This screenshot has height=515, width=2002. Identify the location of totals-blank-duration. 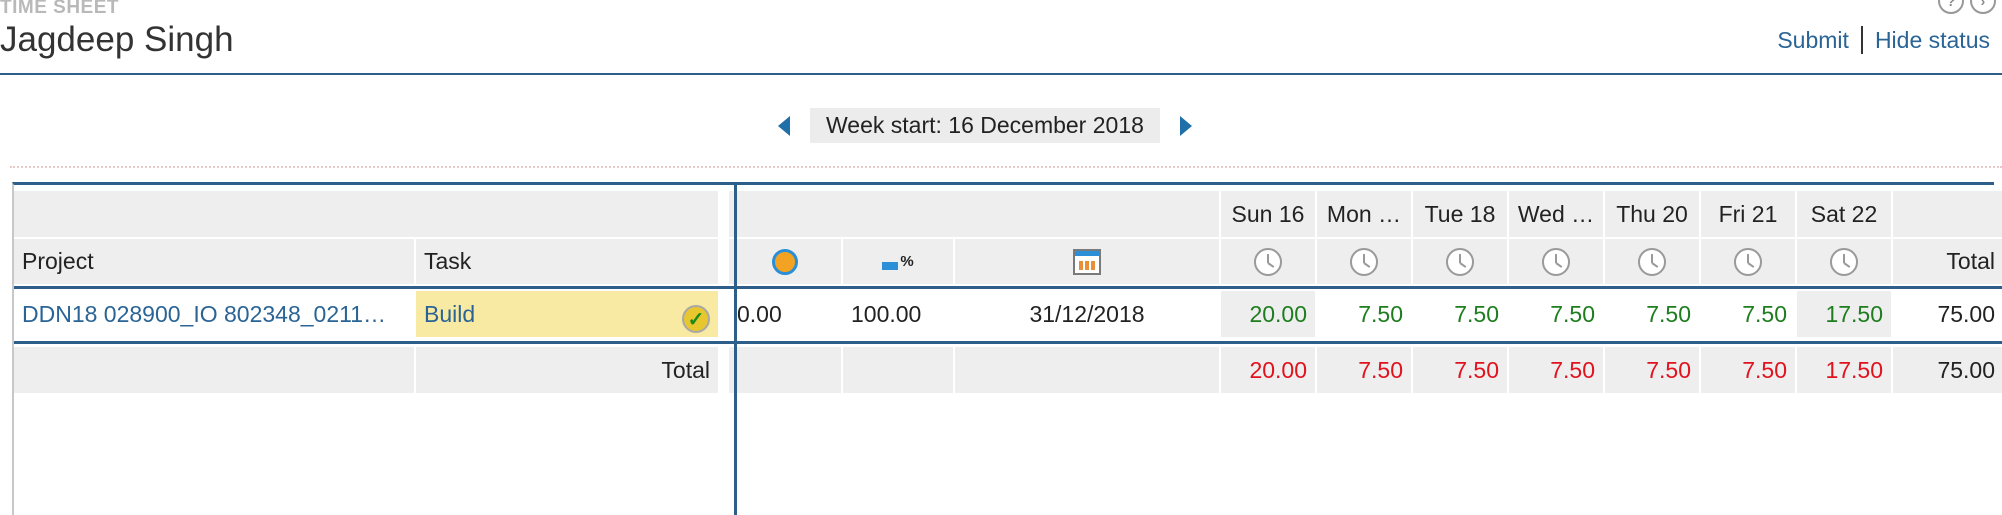
(785, 370).